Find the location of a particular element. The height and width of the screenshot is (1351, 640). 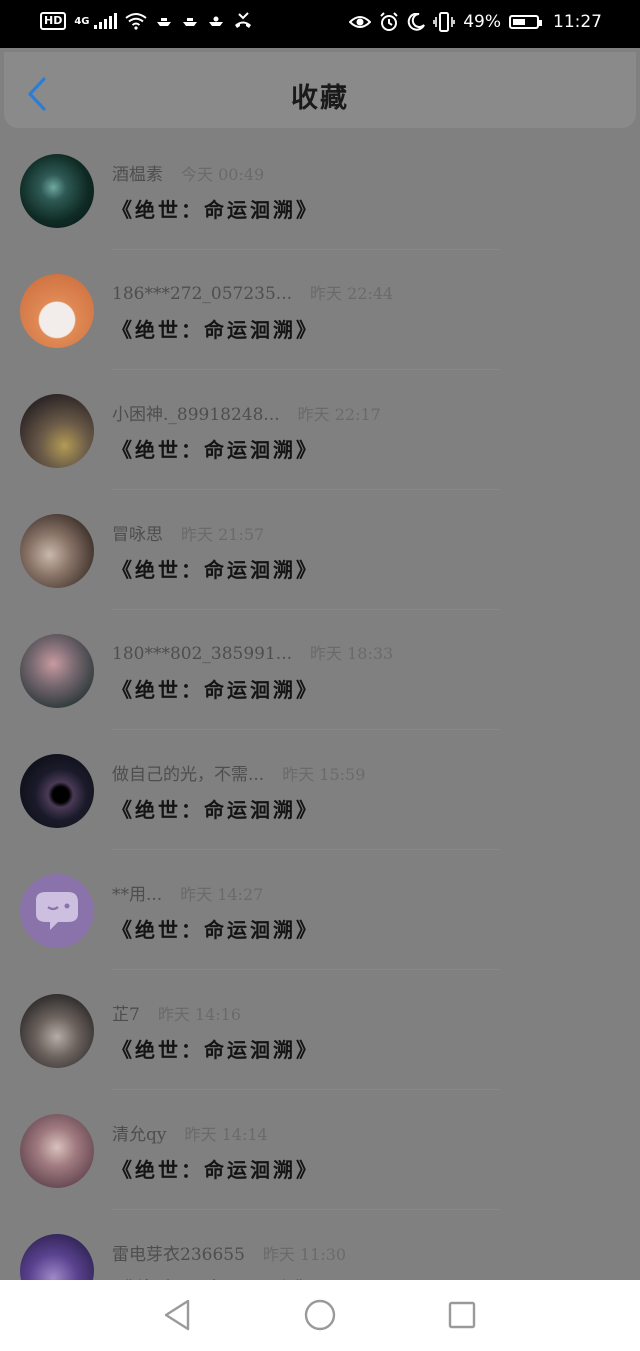

vibrate-icon is located at coordinates (444, 22).